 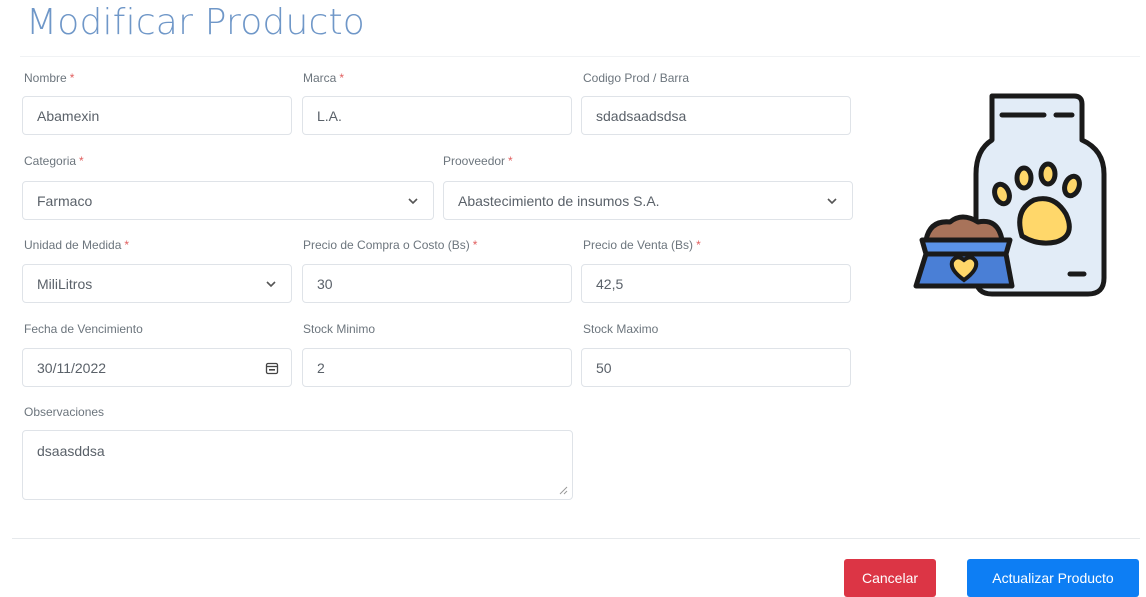 I want to click on stock-maximo-label: Stock Maximo, so click(x=621, y=329).